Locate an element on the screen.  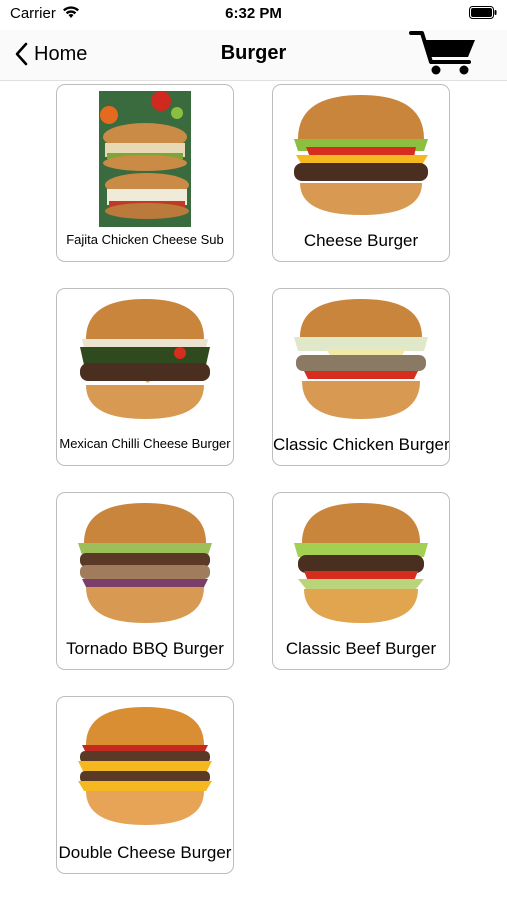
product-card: Tornado BBQ Burger is located at coordinates (145, 581).